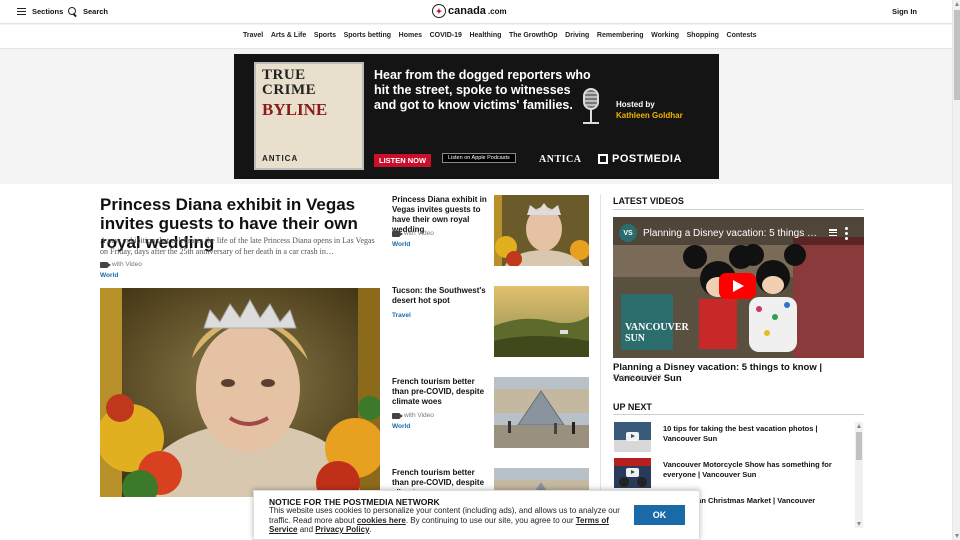 This screenshot has height=540, width=960. I want to click on ad-book-title: TRUE CRIME, so click(289, 82).